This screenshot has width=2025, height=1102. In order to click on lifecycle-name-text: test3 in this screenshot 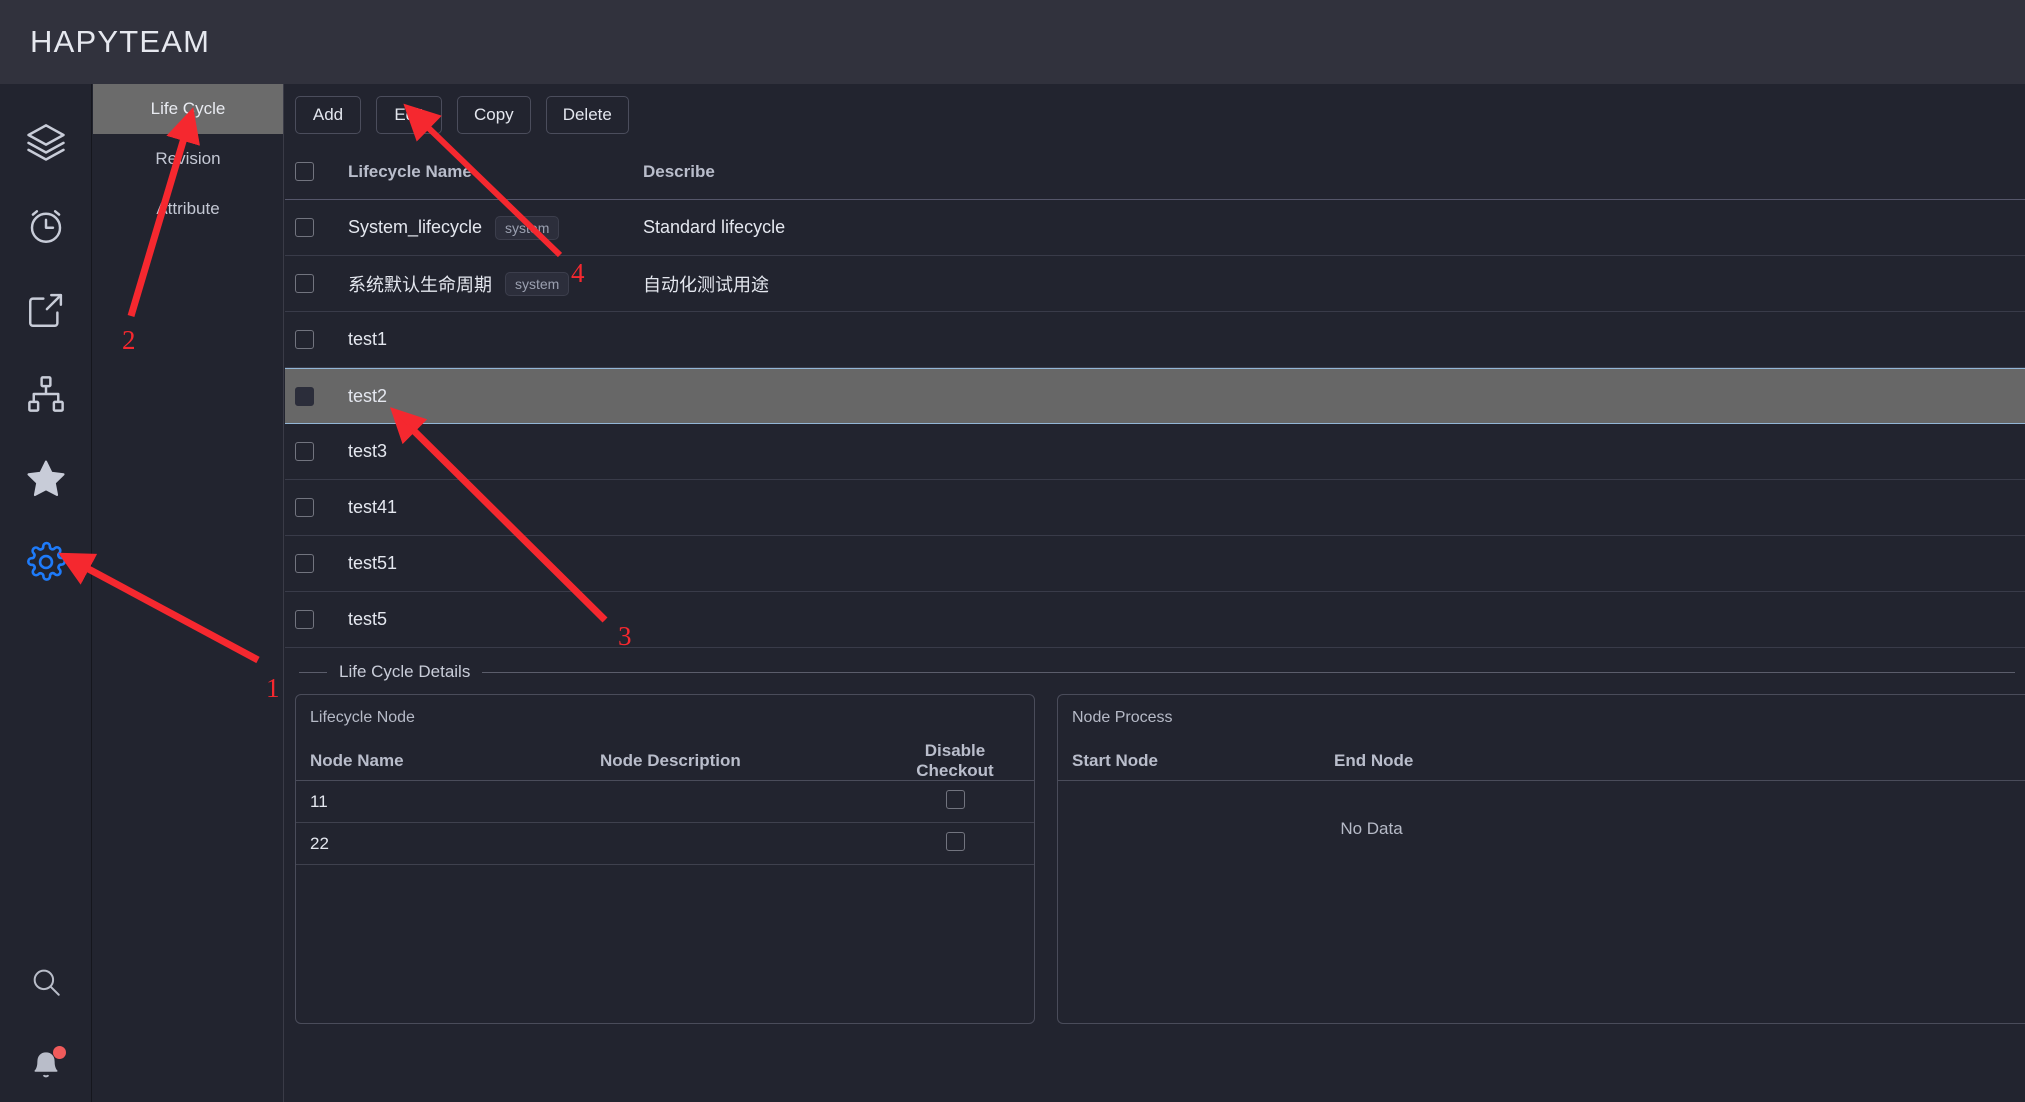, I will do `click(368, 451)`.